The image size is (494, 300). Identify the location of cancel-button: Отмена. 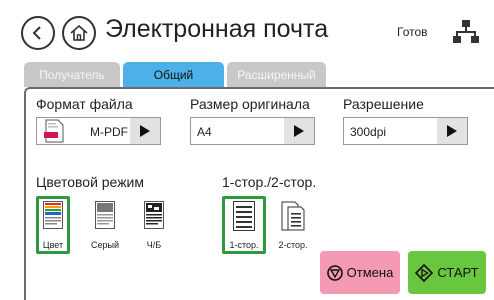
(360, 272).